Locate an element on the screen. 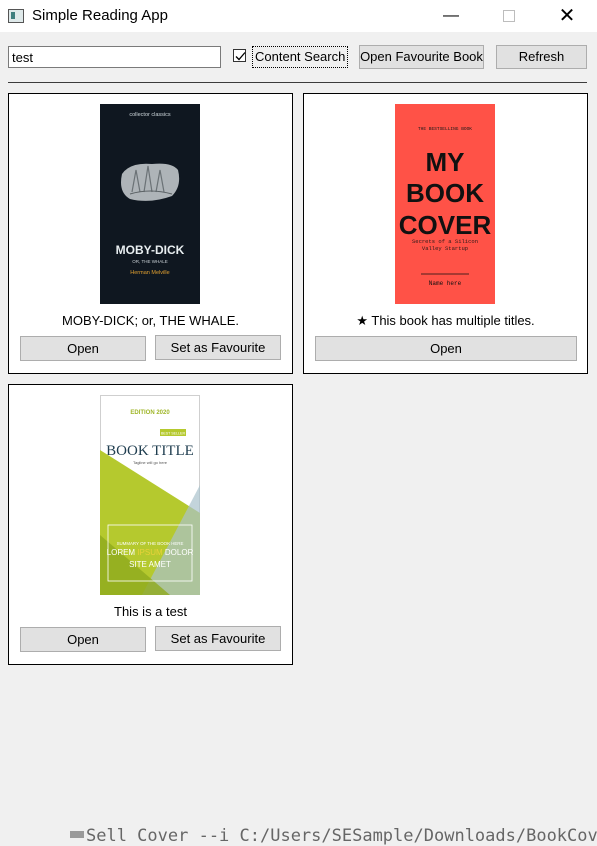  maximize-button is located at coordinates (509, 16).